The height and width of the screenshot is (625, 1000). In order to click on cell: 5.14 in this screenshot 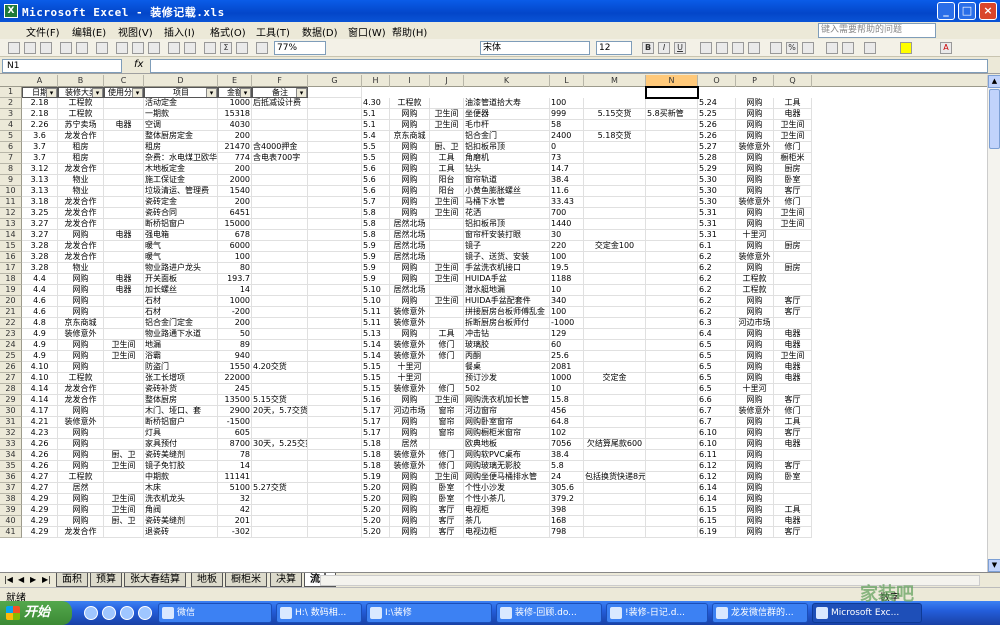, I will do `click(376, 356)`.